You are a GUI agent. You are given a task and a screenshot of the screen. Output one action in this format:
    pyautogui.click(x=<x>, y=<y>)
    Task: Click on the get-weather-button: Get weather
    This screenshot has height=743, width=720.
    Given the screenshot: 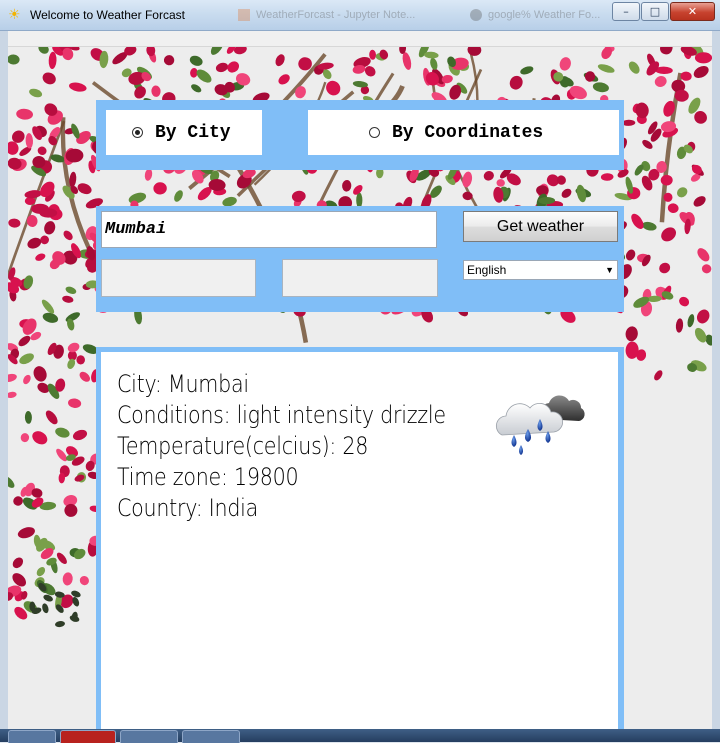 What is the action you would take?
    pyautogui.click(x=540, y=226)
    